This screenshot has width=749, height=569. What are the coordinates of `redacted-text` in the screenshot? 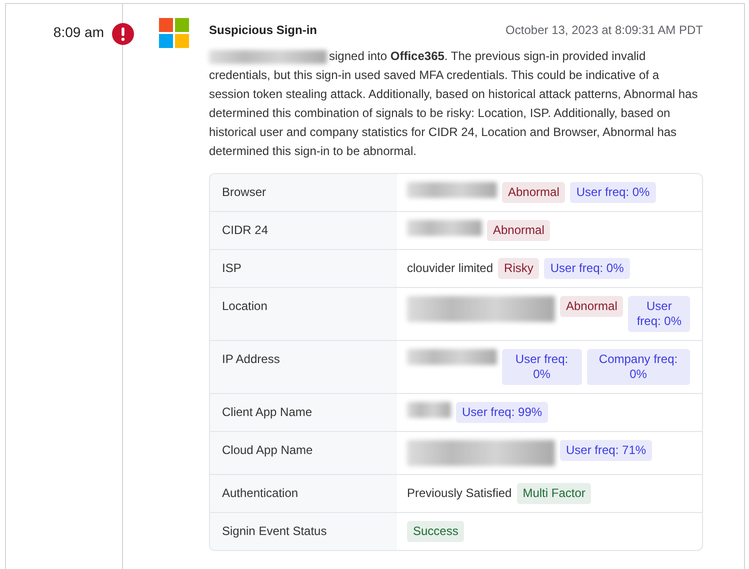 It's located at (429, 410).